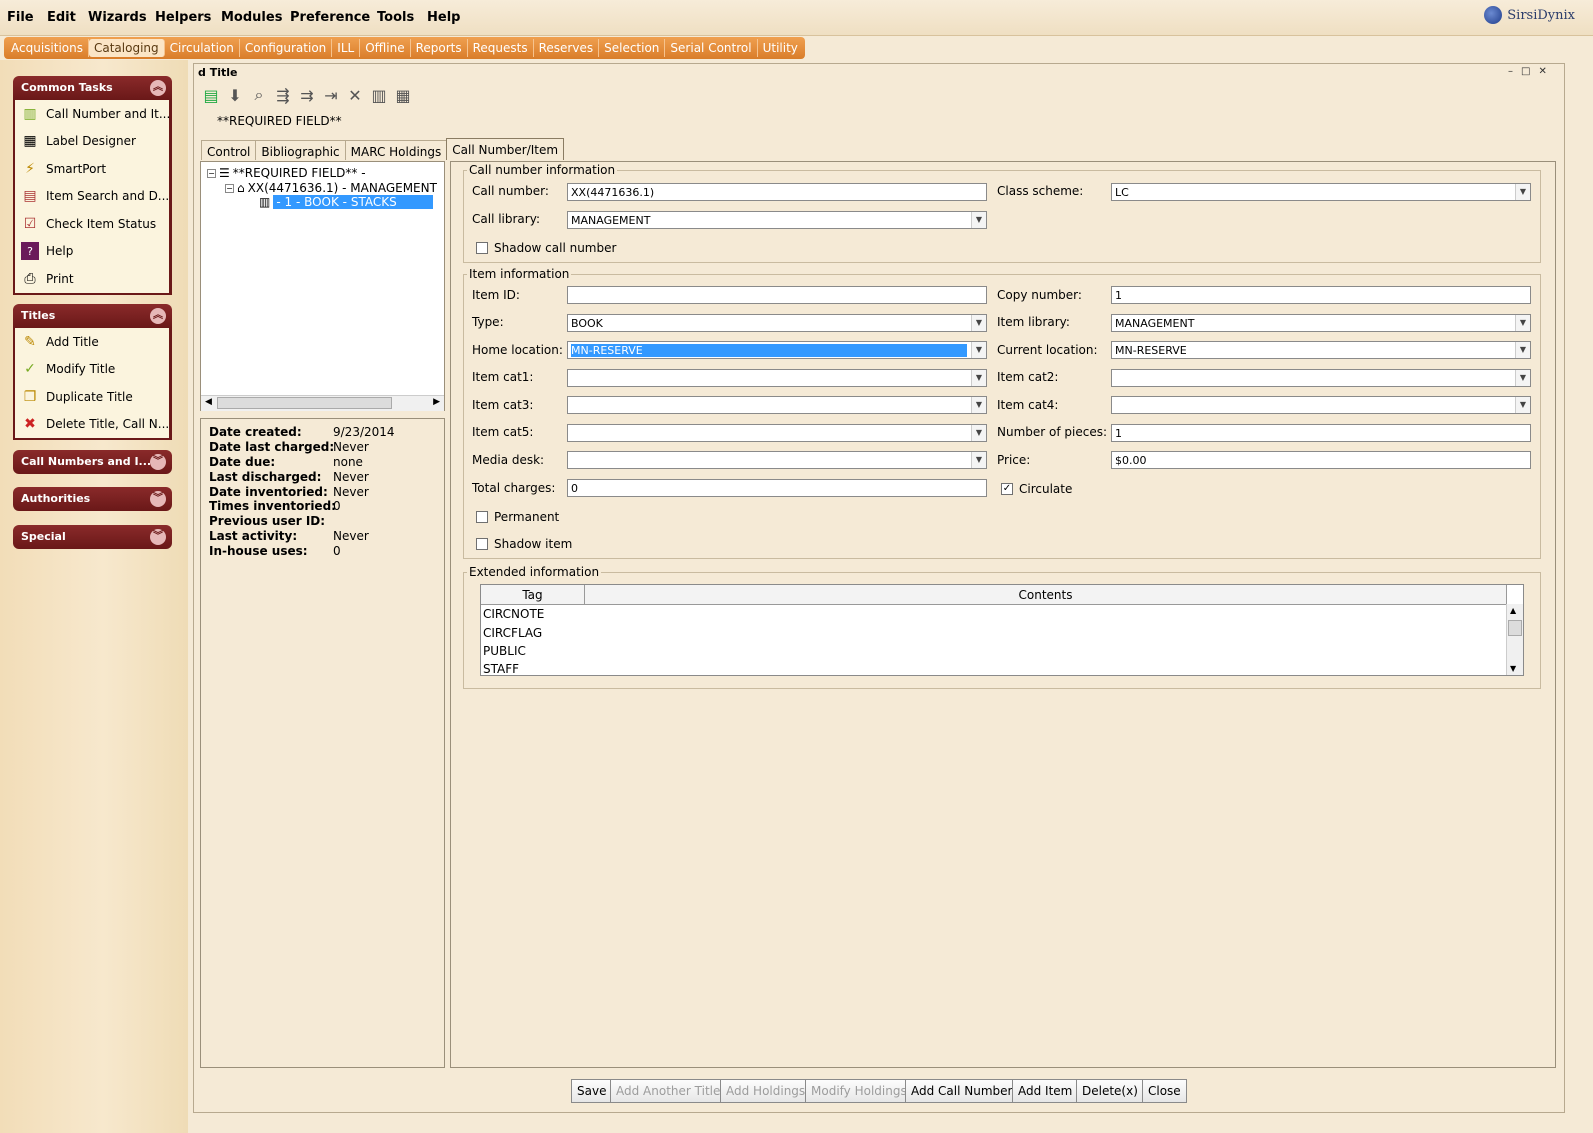 The width and height of the screenshot is (1593, 1133). What do you see at coordinates (92, 537) in the screenshot?
I see `special-header: Special ︾` at bounding box center [92, 537].